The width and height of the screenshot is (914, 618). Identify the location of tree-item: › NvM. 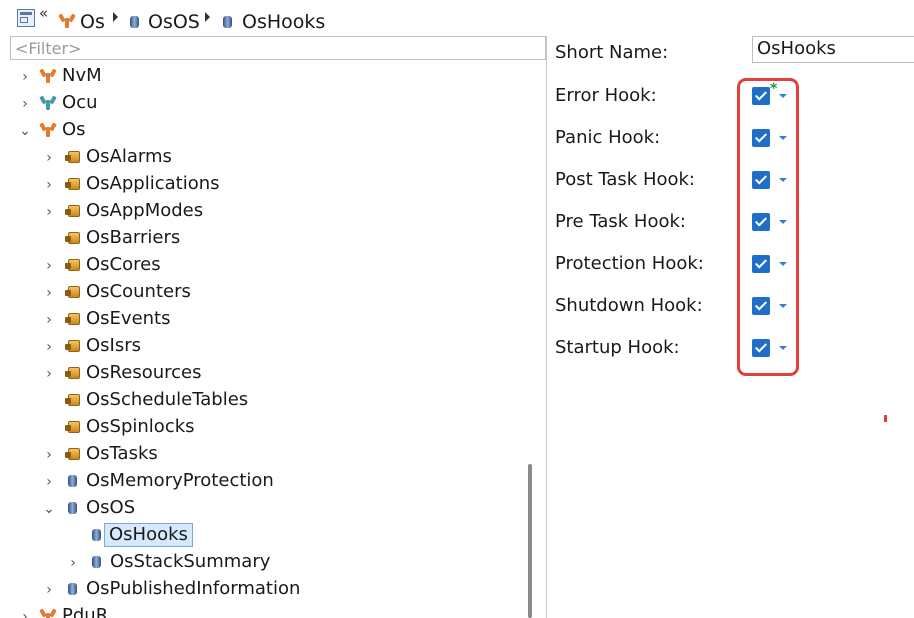
(270, 77).